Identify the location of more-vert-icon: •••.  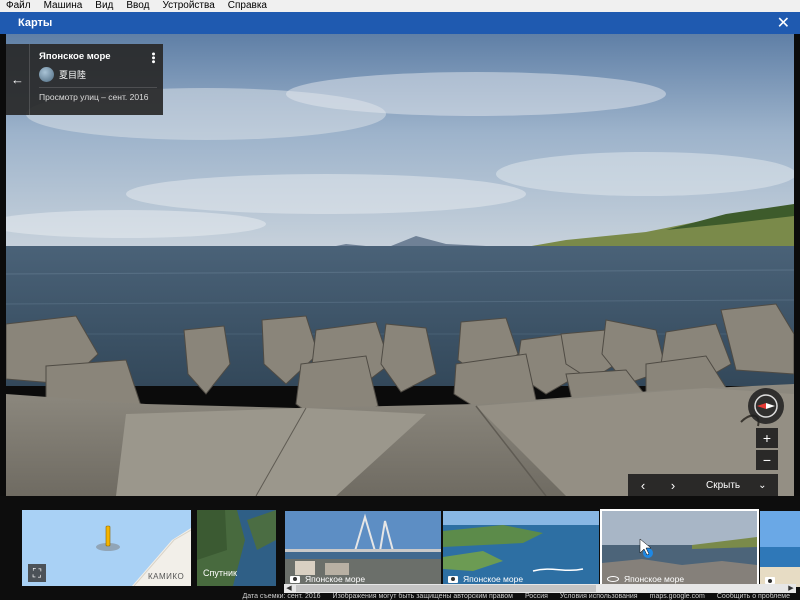
(153, 58).